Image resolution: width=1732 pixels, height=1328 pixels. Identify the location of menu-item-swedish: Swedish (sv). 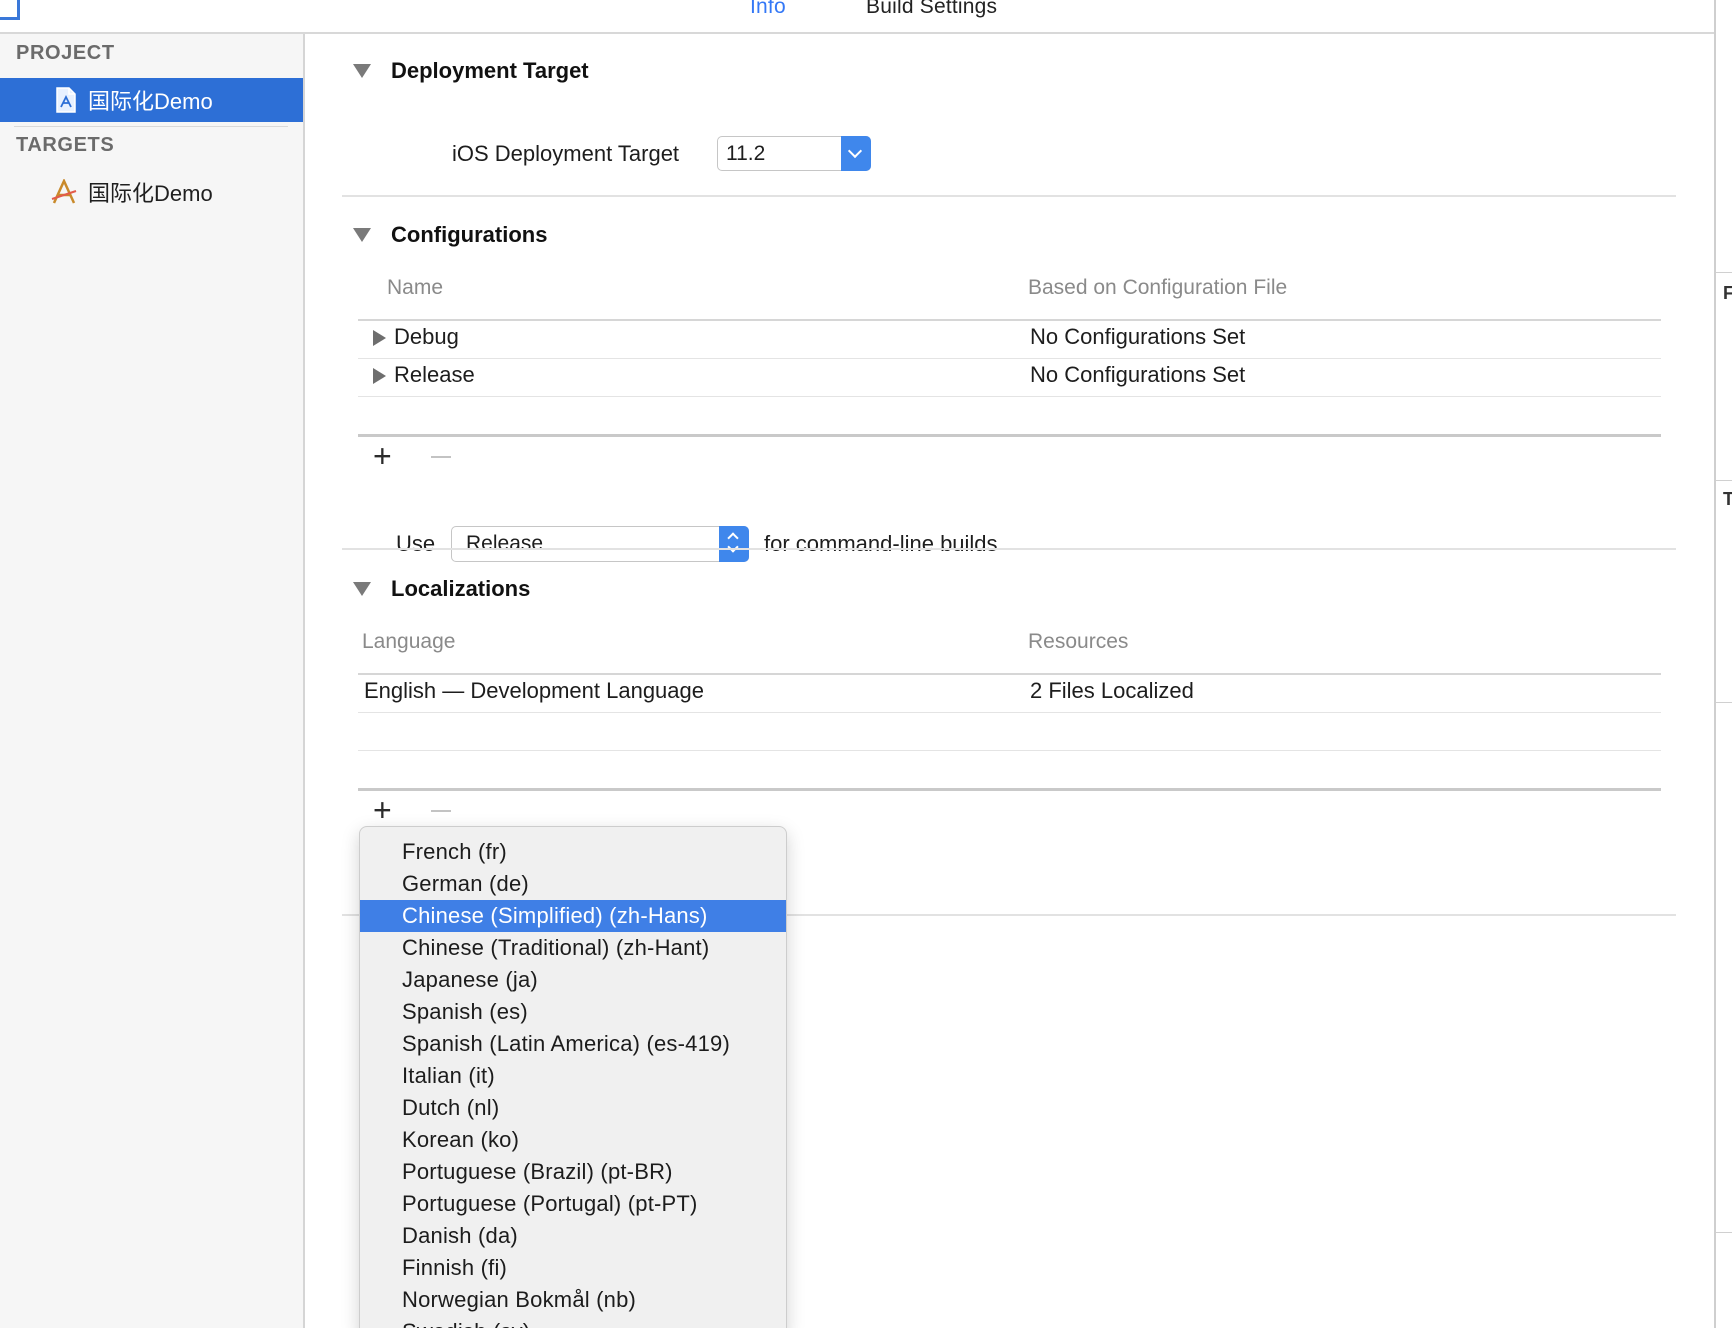
(573, 1322).